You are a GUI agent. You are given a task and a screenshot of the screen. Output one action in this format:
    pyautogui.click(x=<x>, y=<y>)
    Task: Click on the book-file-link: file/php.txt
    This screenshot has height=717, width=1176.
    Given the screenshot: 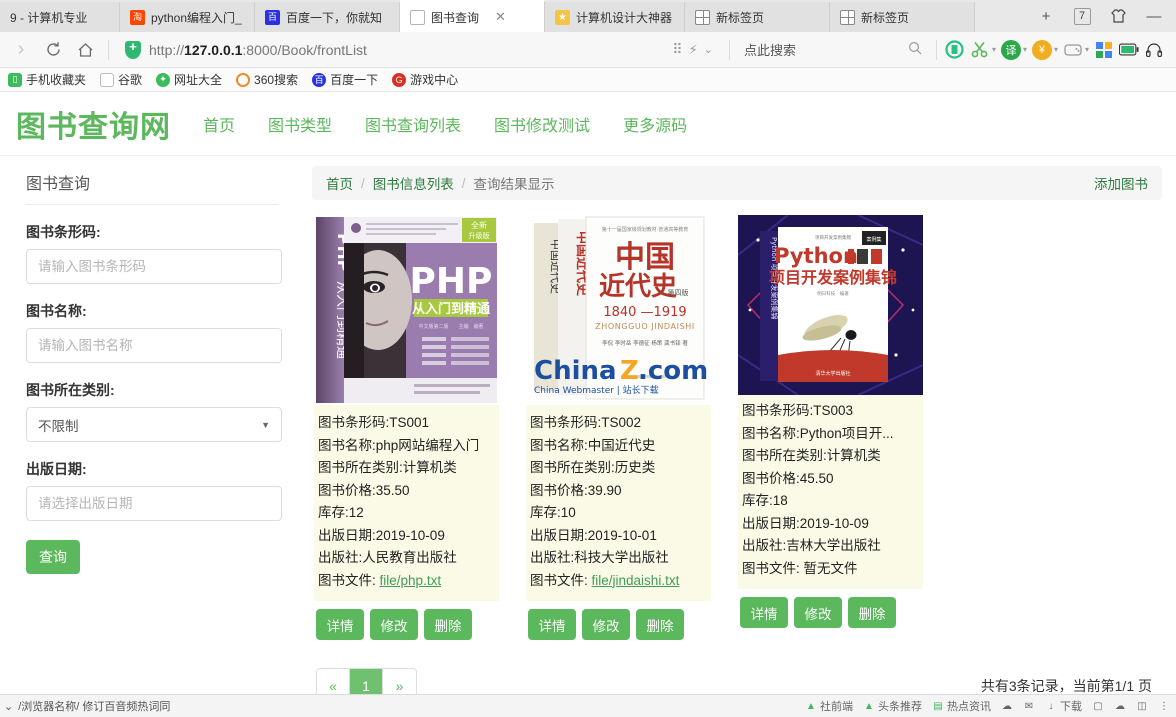 What is the action you would take?
    pyautogui.click(x=411, y=580)
    